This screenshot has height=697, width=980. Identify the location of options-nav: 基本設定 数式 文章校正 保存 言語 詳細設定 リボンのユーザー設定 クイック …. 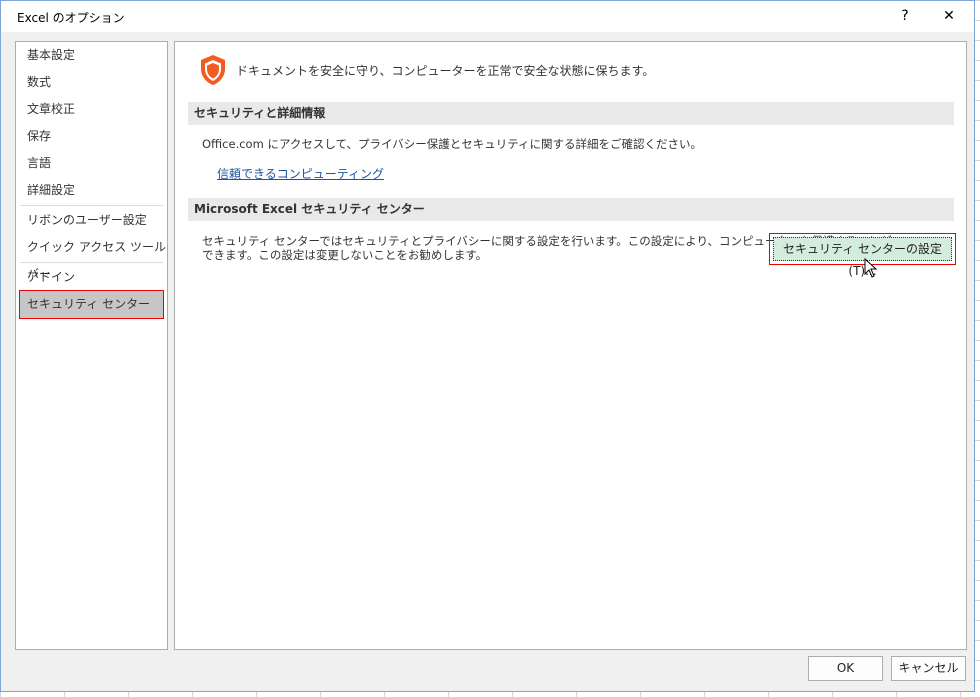
(91, 345).